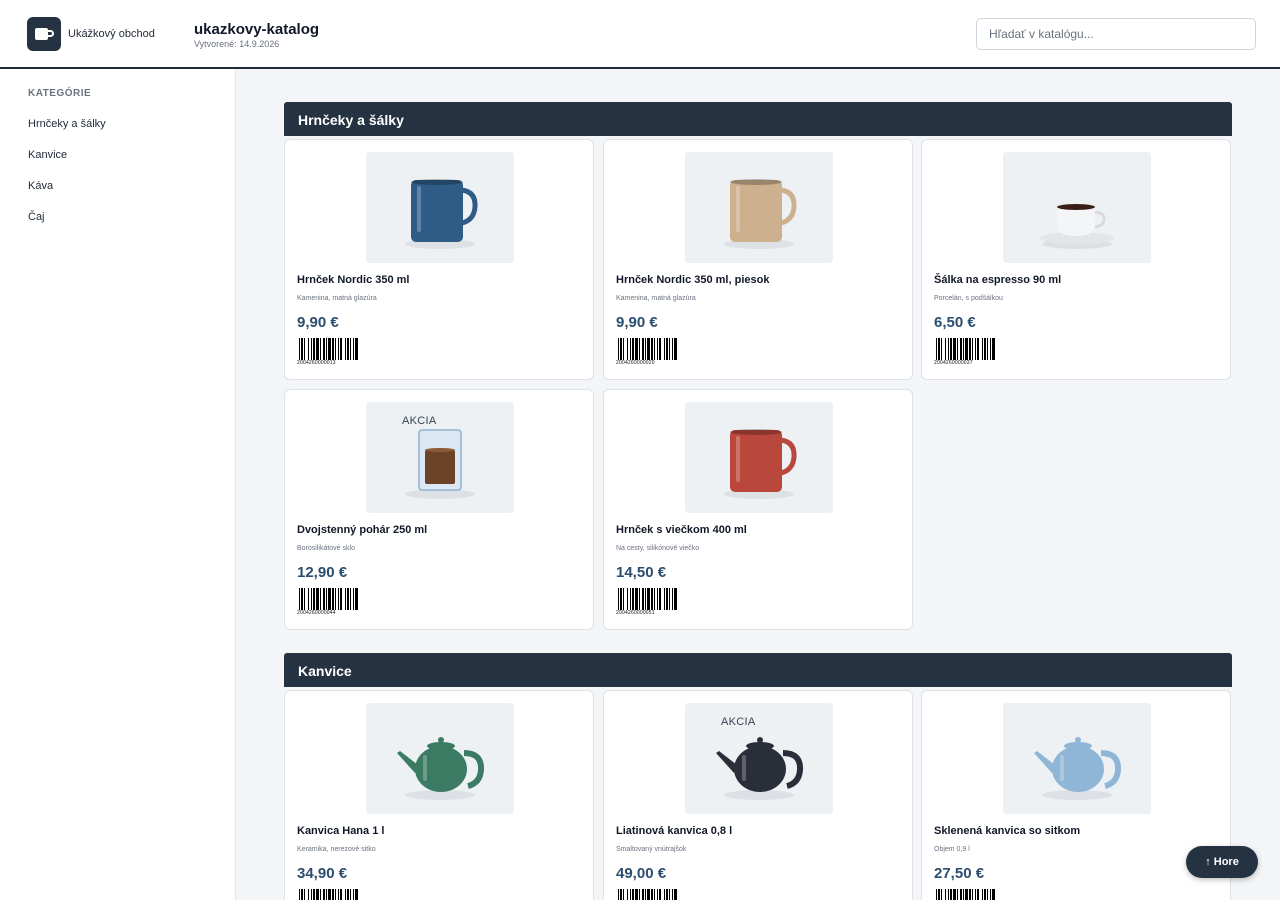  Describe the element at coordinates (635, 613) in the screenshot. I see `product-ean: 2004260000051` at that location.